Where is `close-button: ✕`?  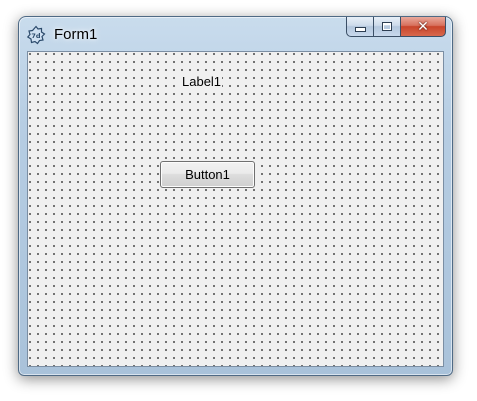 close-button: ✕ is located at coordinates (423, 27).